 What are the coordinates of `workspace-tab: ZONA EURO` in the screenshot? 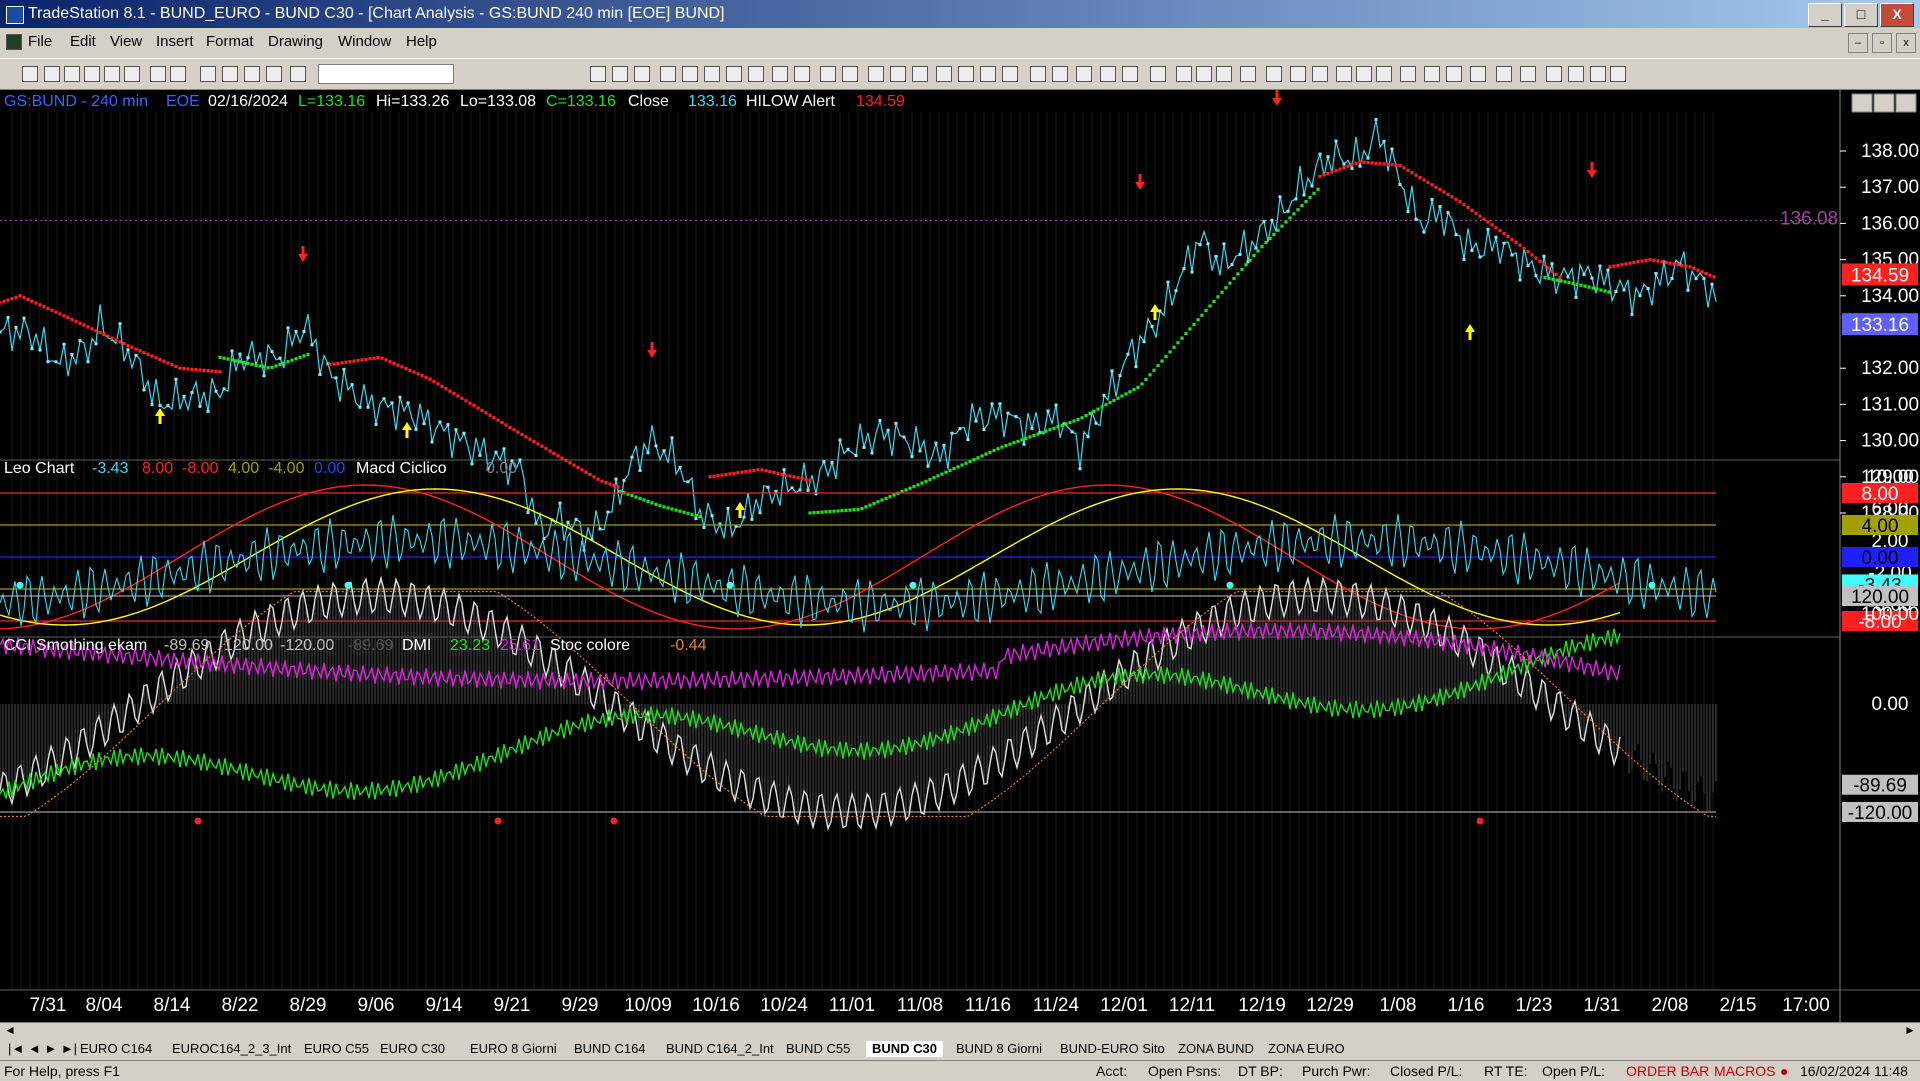 It's located at (1306, 1049).